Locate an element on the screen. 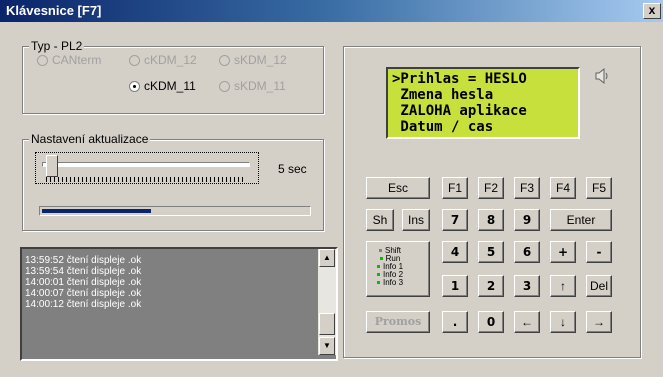  update-interval-slider is located at coordinates (147, 168).